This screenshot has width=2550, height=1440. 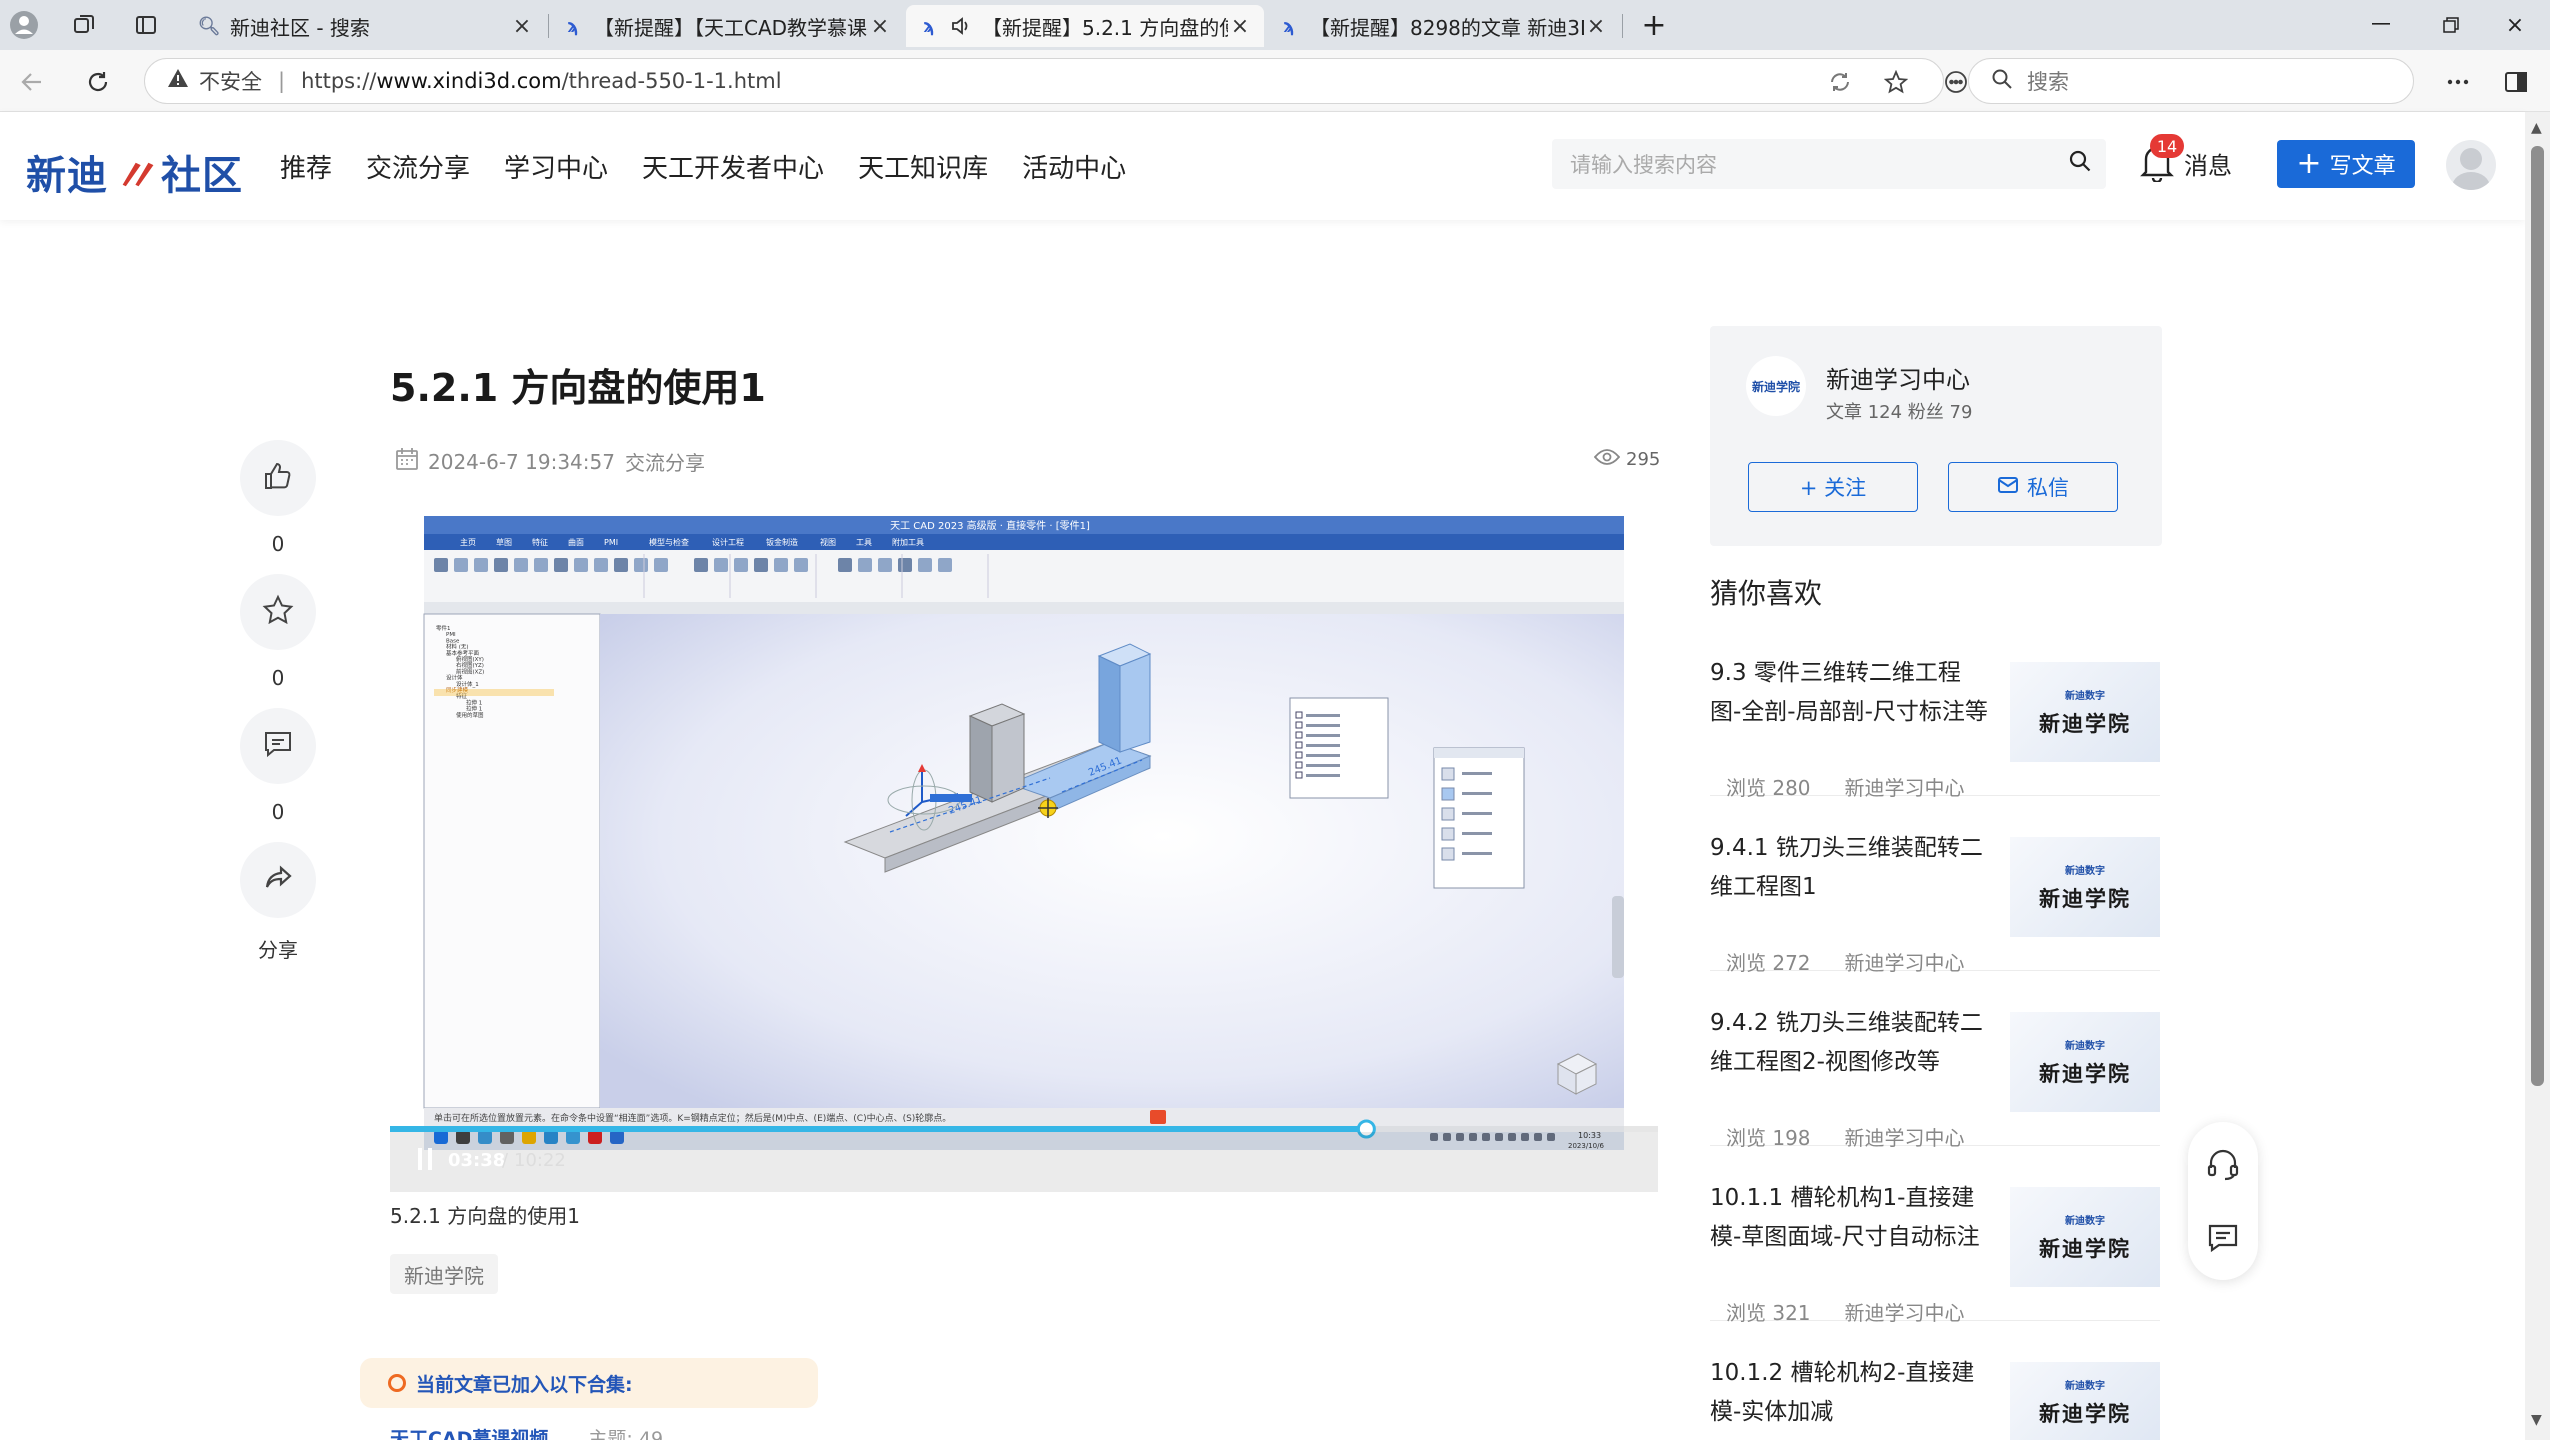 What do you see at coordinates (2008, 487) in the screenshot?
I see `mail-icon` at bounding box center [2008, 487].